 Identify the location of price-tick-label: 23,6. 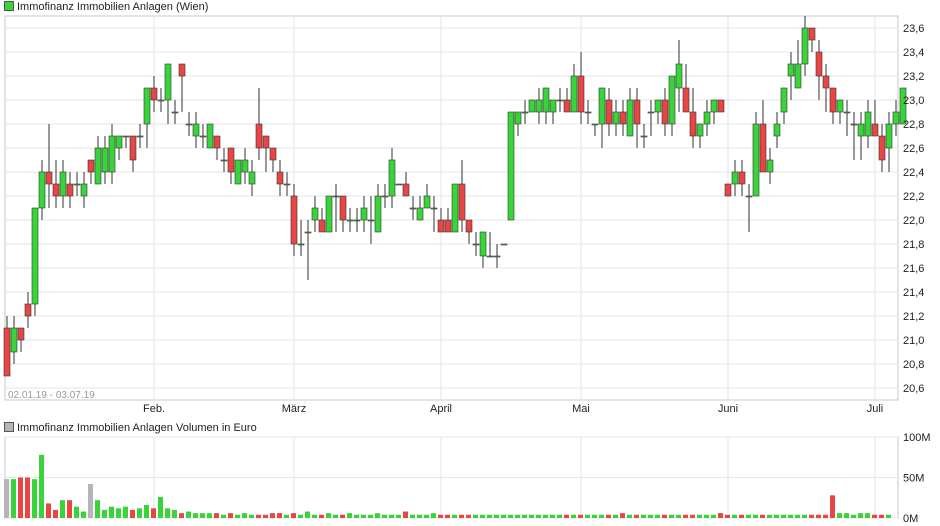
(913, 29).